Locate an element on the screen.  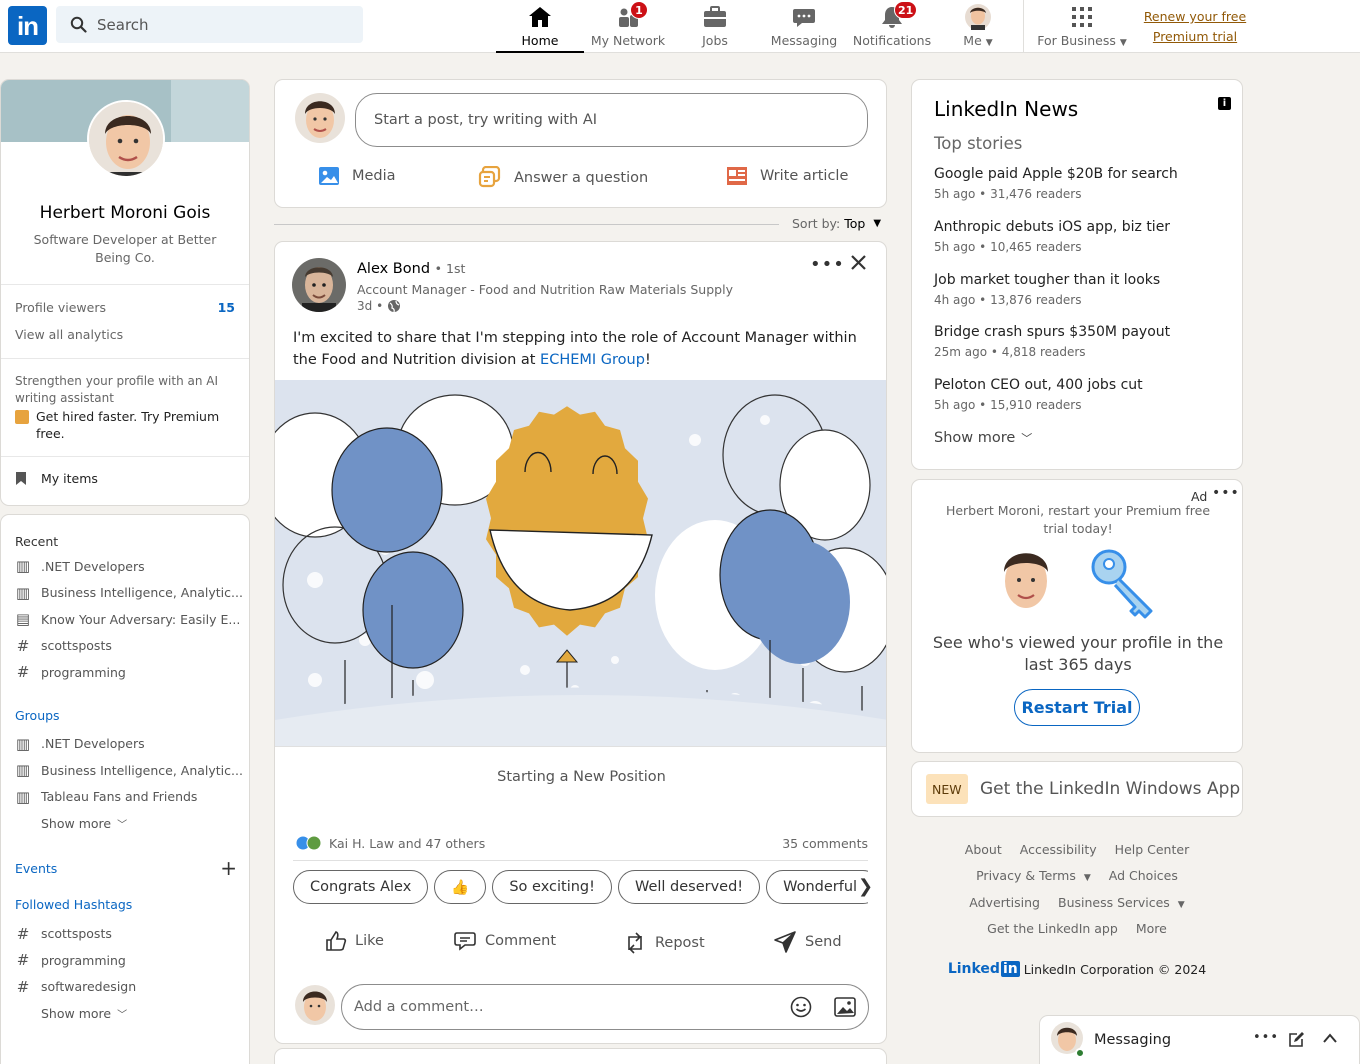
nav-messaging: Messaging is located at coordinates (804, 26).